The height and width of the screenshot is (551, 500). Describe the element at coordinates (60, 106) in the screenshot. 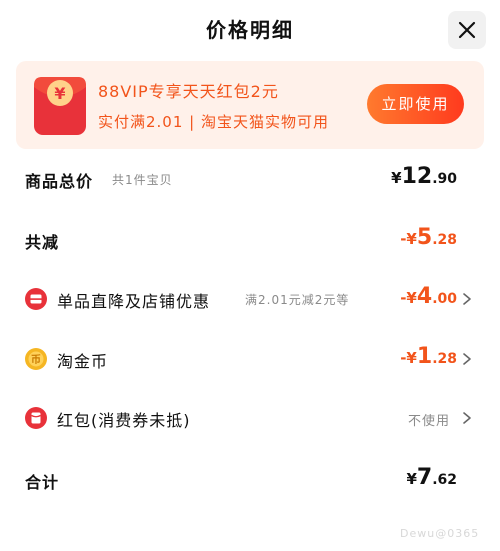

I see `red-packet-icon: ¥` at that location.